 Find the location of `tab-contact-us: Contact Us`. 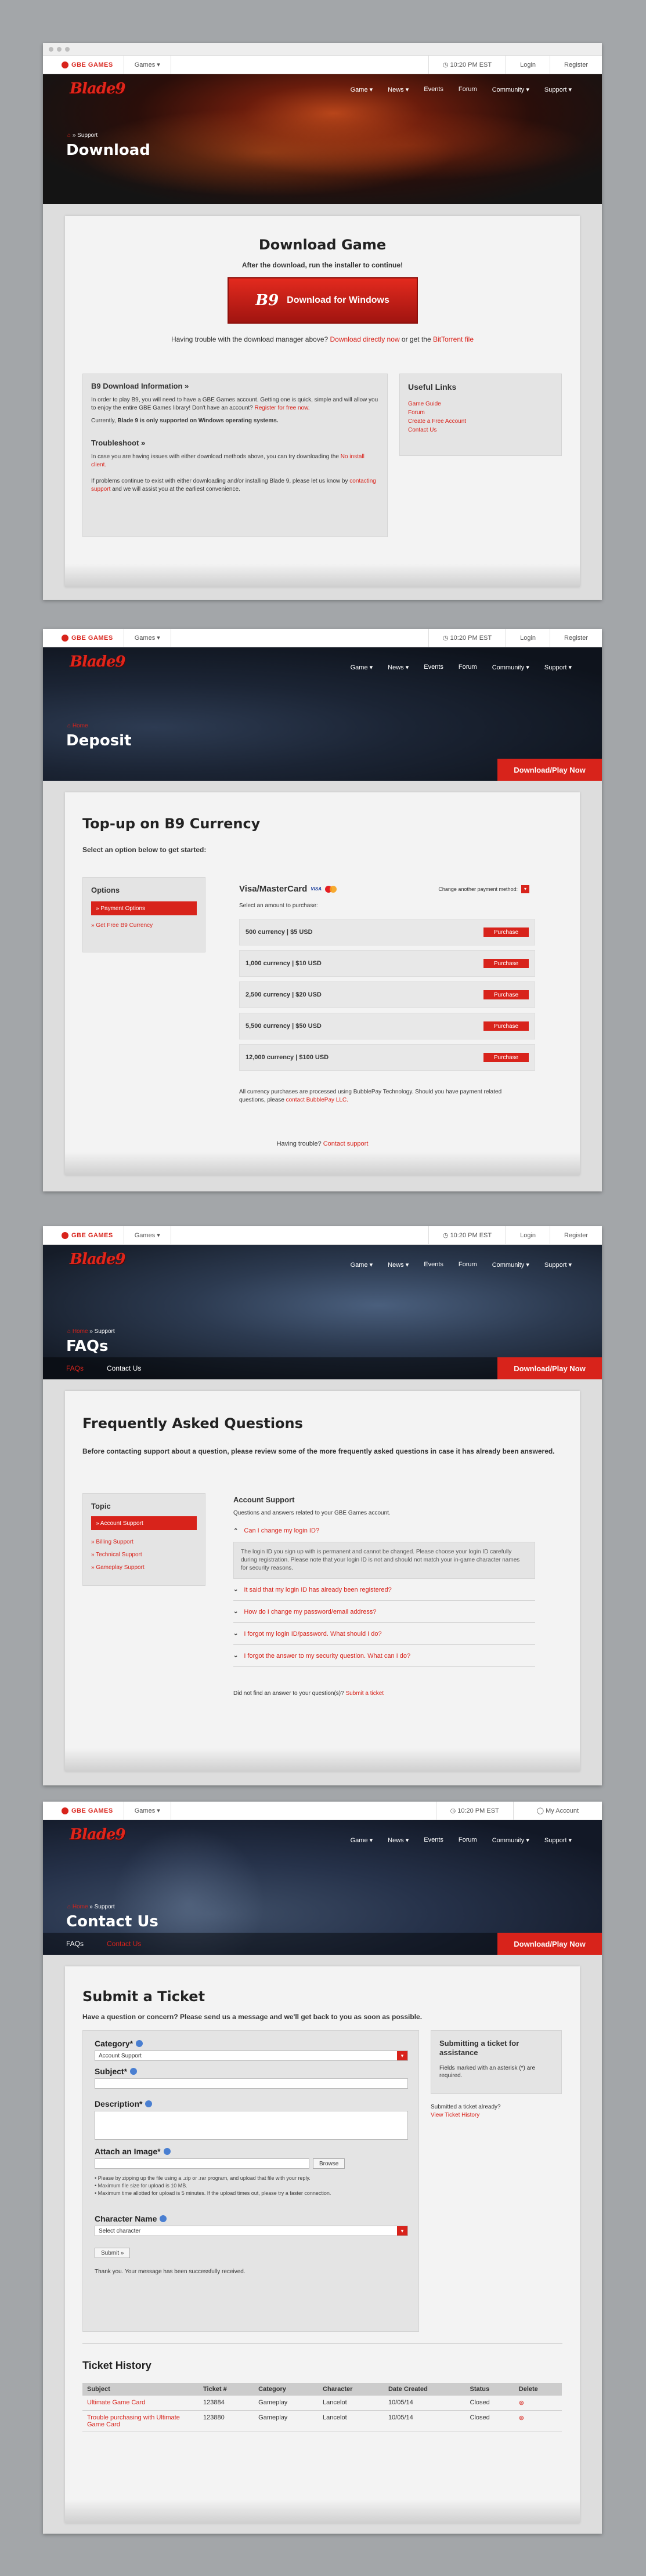

tab-contact-us: Contact Us is located at coordinates (124, 1368).